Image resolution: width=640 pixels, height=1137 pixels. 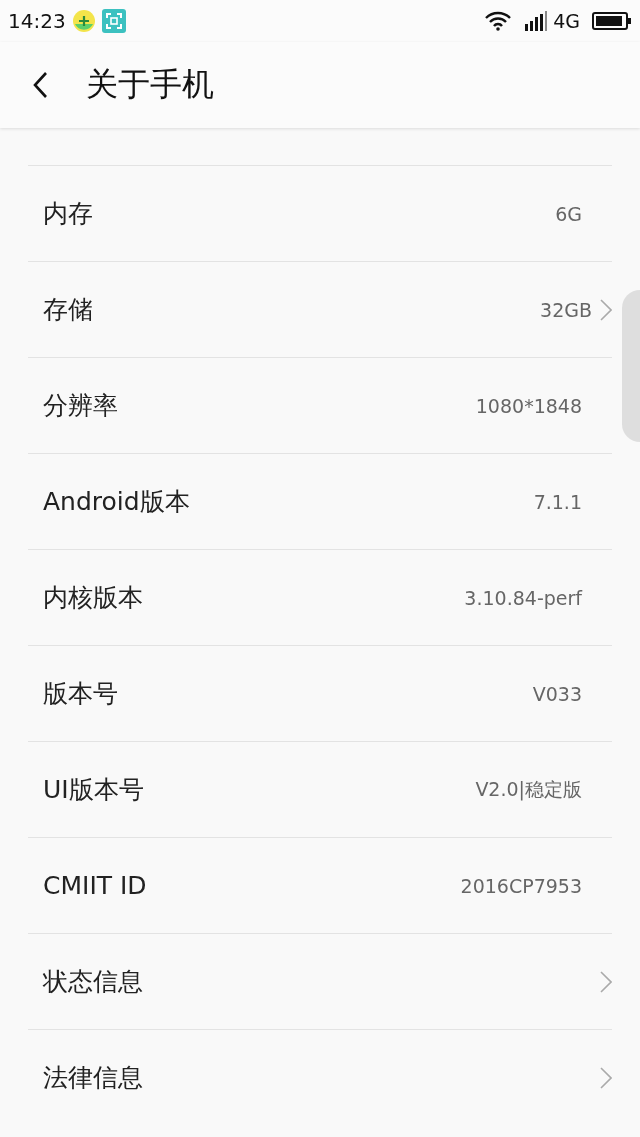 I want to click on setting-label: 内核版本, so click(x=254, y=597).